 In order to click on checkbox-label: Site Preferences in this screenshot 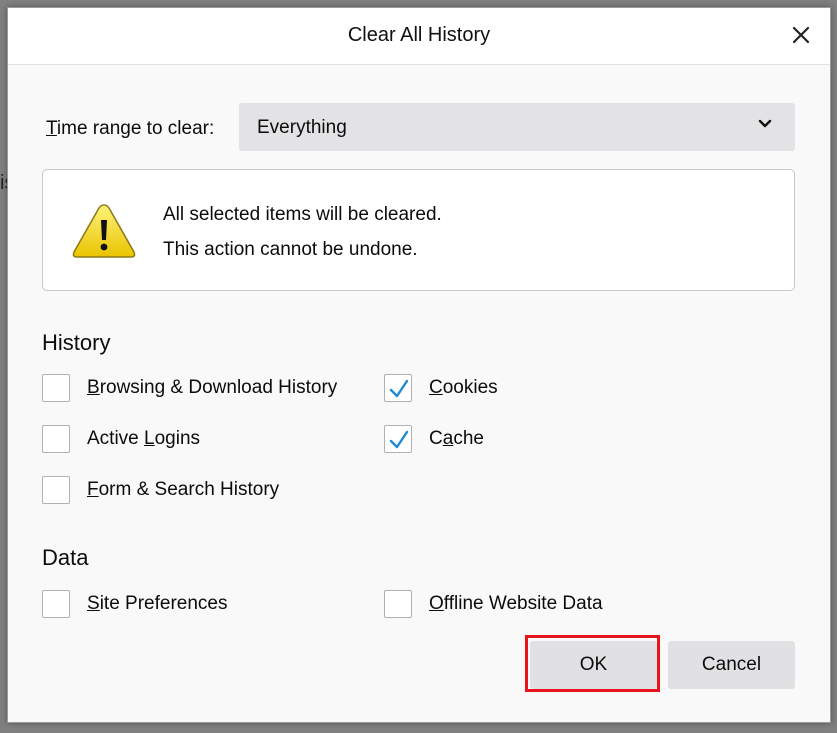, I will do `click(157, 603)`.